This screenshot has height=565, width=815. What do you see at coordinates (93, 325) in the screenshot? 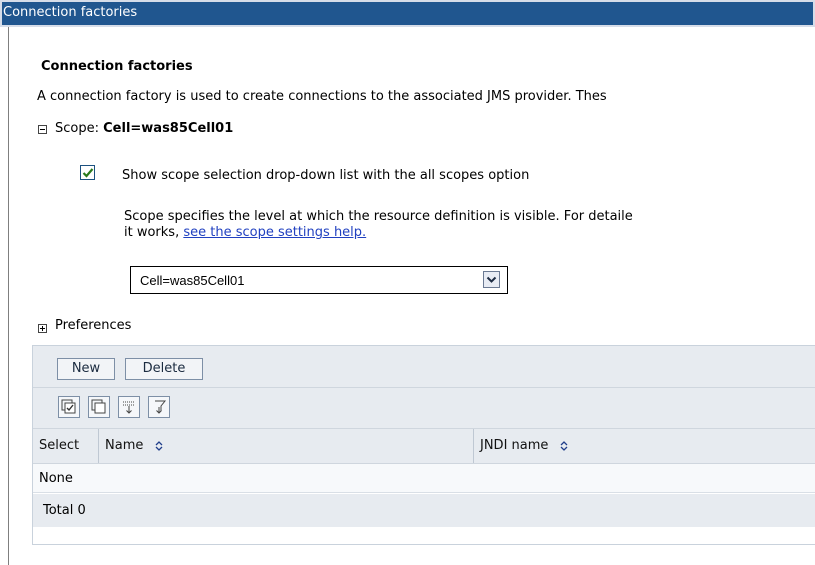
I see `preferences-section-header: Preferences` at bounding box center [93, 325].